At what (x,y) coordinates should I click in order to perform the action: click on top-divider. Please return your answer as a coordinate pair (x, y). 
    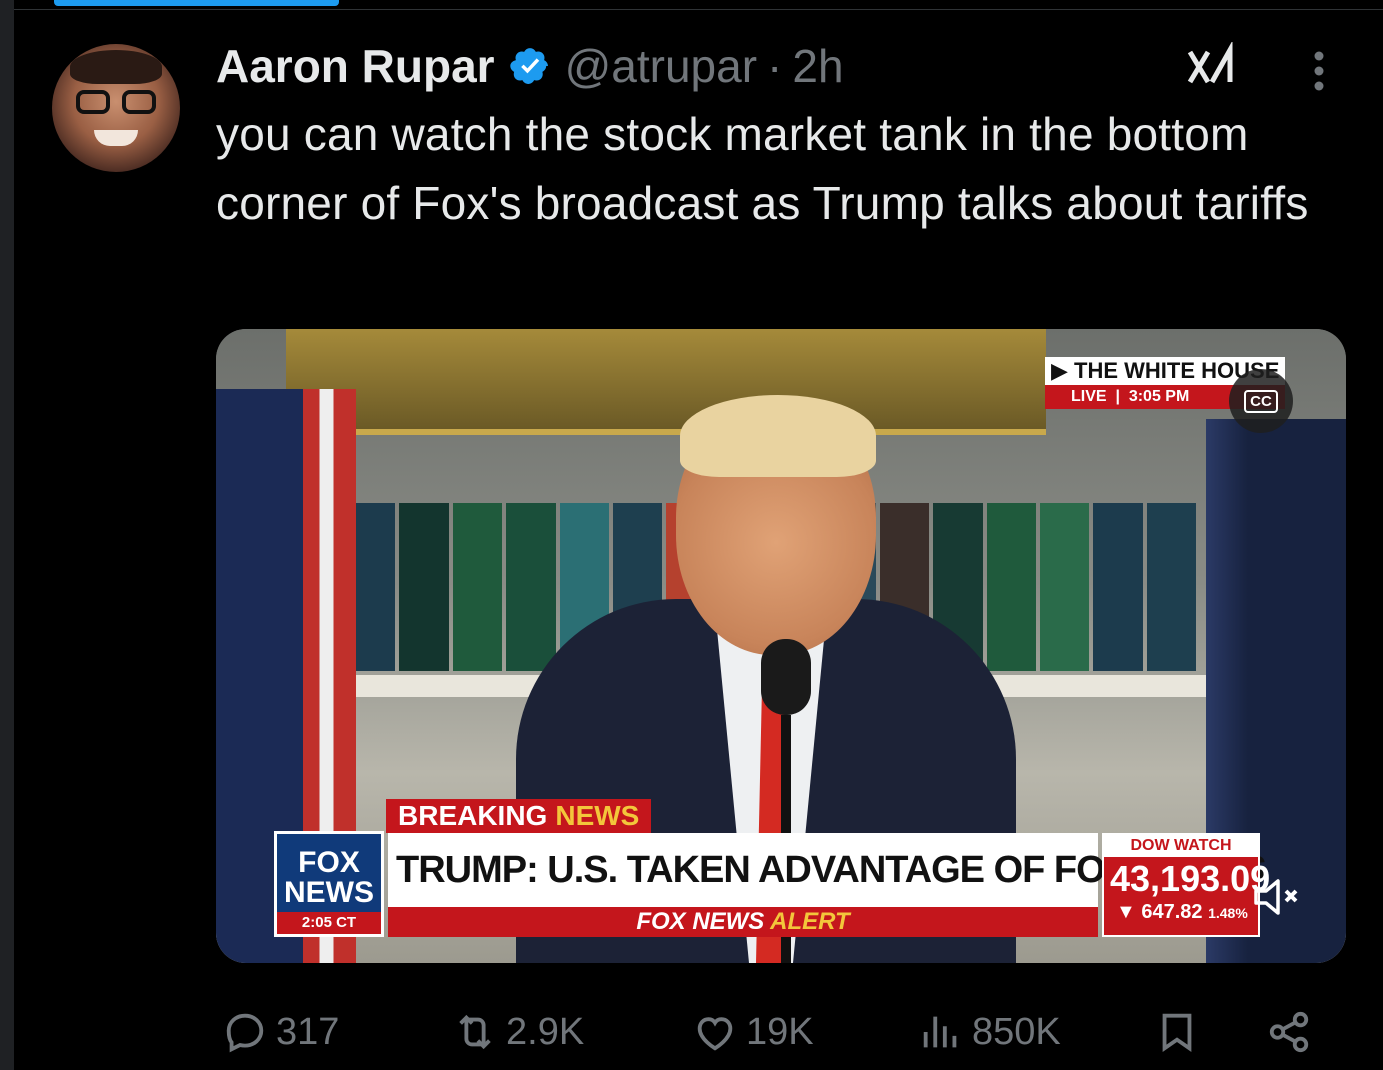
    Looking at the image, I should click on (698, 9).